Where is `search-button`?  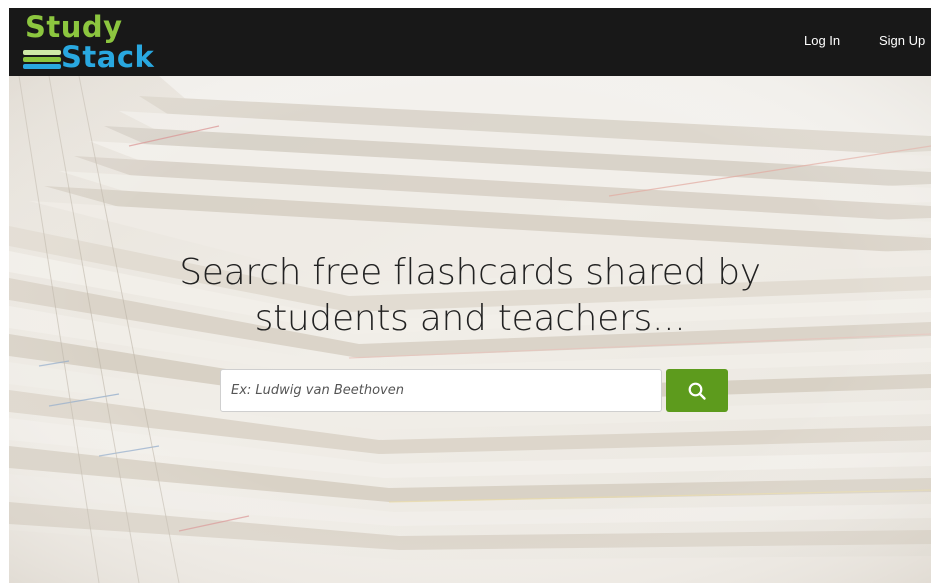
search-button is located at coordinates (697, 390).